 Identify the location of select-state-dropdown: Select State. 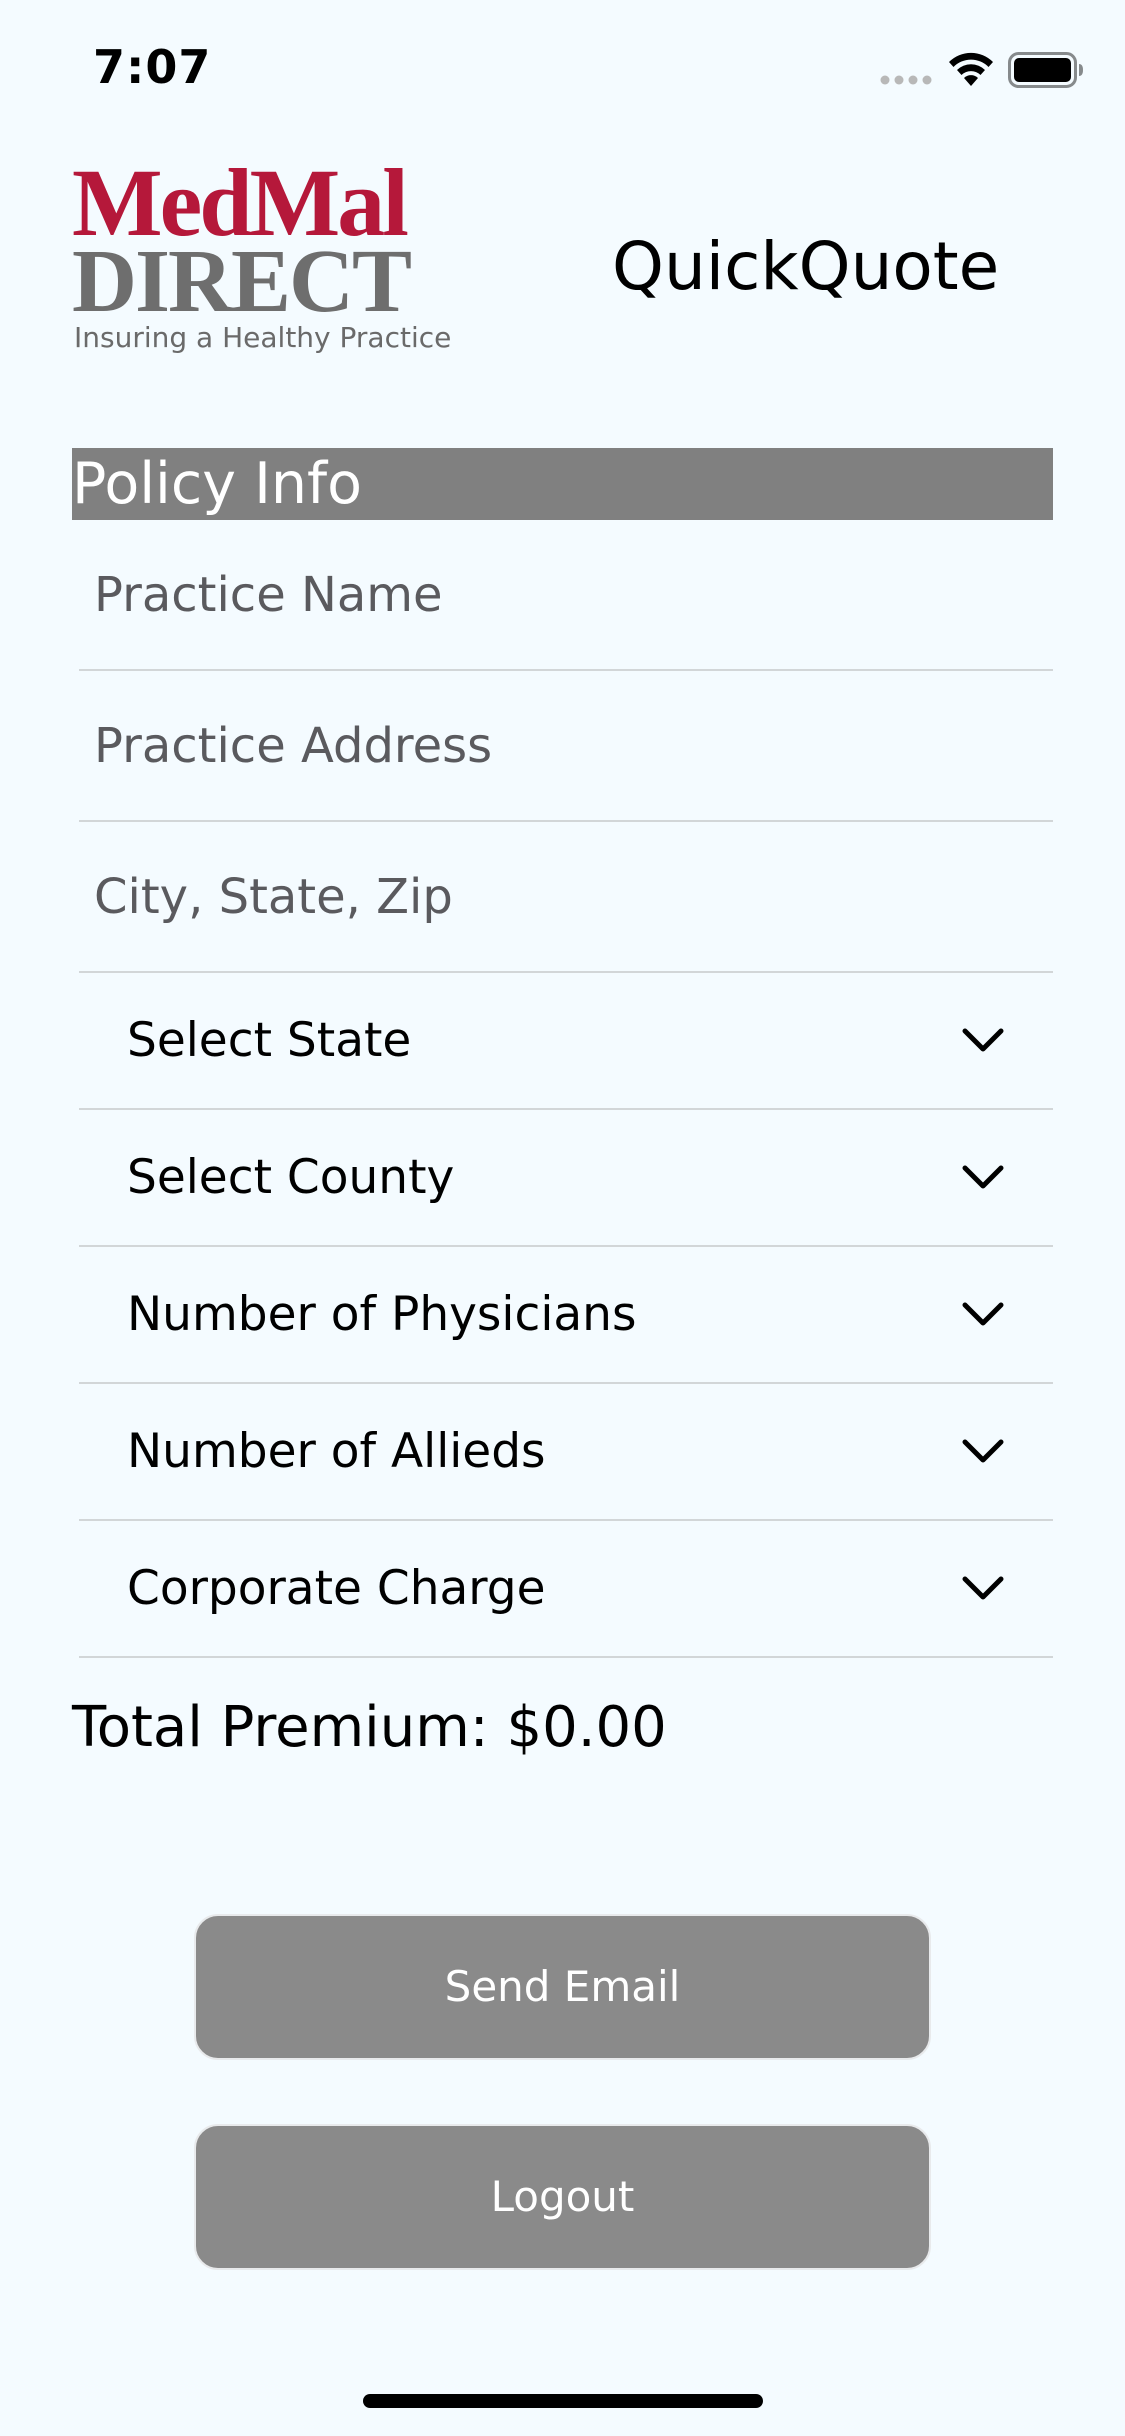
(566, 1041).